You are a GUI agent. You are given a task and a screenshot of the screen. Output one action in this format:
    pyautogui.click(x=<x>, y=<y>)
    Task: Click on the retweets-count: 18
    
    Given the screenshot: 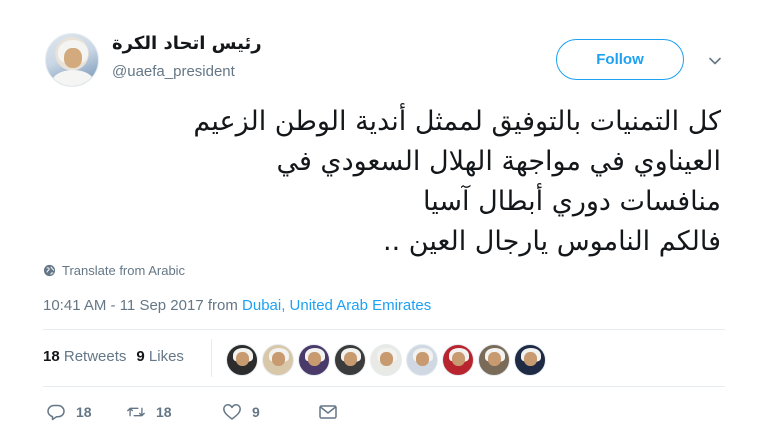 What is the action you would take?
    pyautogui.click(x=51, y=356)
    